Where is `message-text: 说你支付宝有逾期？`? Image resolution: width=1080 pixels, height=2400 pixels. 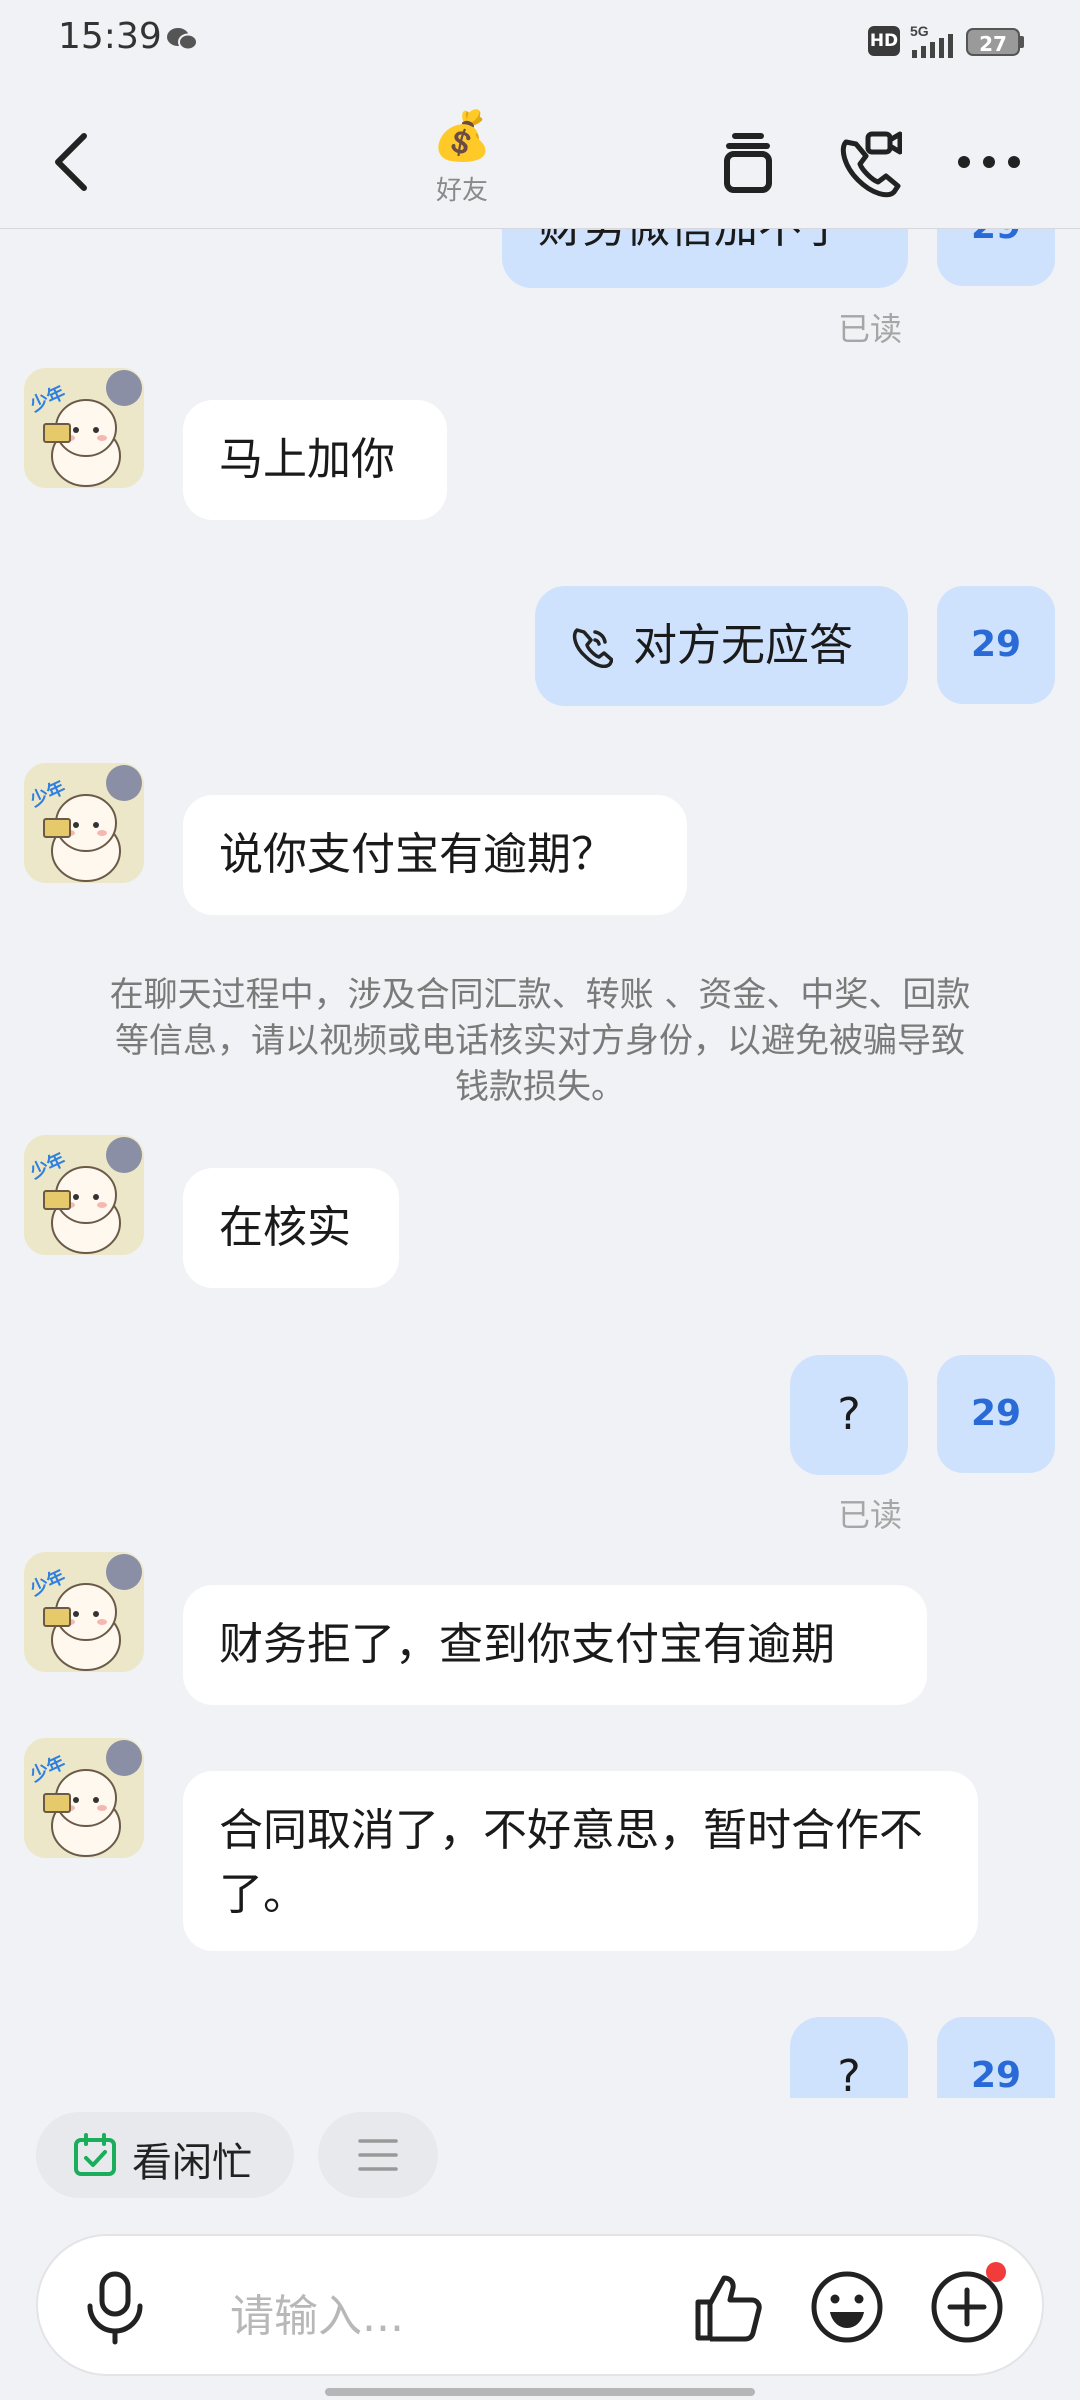 message-text: 说你支付宝有逾期？ is located at coordinates (417, 854).